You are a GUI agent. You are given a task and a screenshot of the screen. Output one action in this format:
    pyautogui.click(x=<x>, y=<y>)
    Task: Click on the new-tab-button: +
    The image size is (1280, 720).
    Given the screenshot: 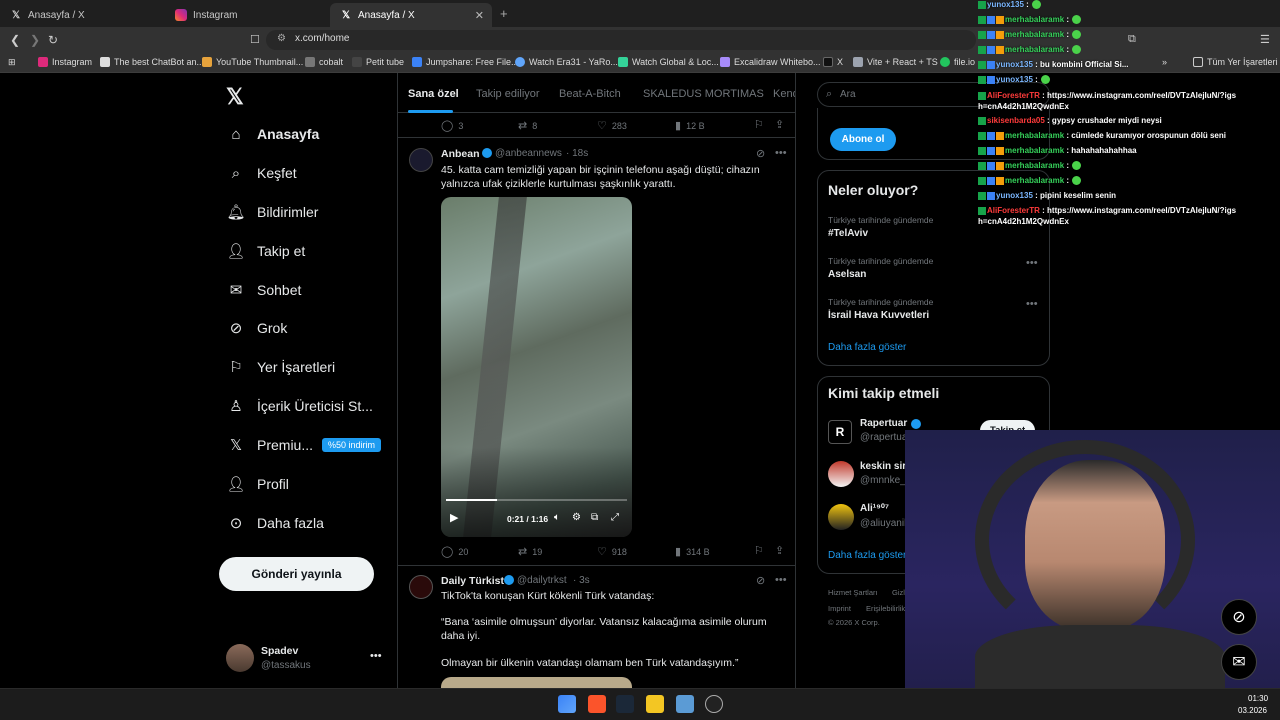 What is the action you would take?
    pyautogui.click(x=504, y=13)
    